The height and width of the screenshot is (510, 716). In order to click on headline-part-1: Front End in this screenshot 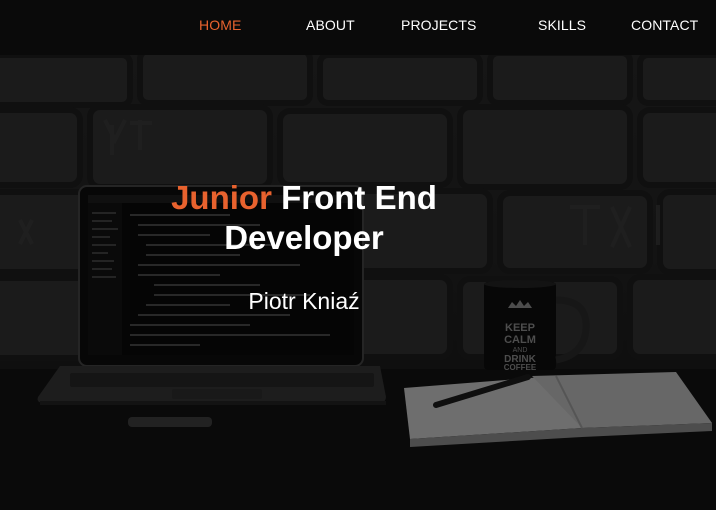, I will do `click(359, 197)`.